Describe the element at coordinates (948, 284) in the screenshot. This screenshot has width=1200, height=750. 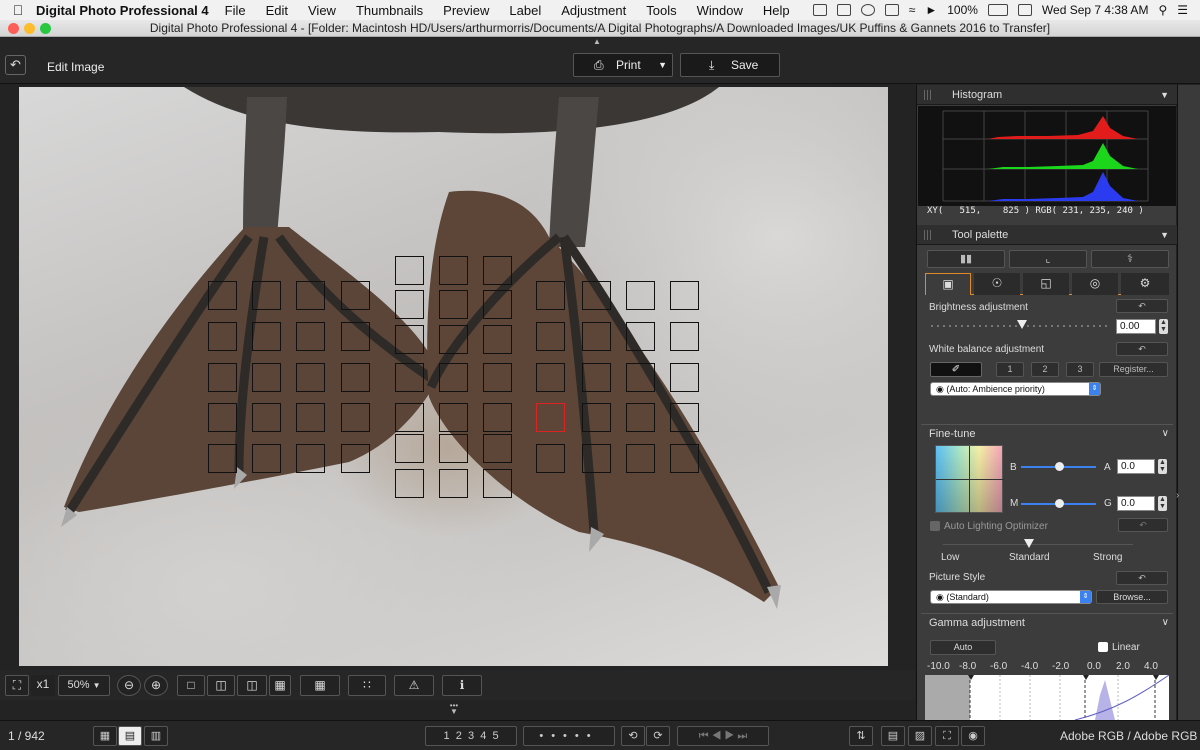
I see `tab-basic: ▣` at that location.